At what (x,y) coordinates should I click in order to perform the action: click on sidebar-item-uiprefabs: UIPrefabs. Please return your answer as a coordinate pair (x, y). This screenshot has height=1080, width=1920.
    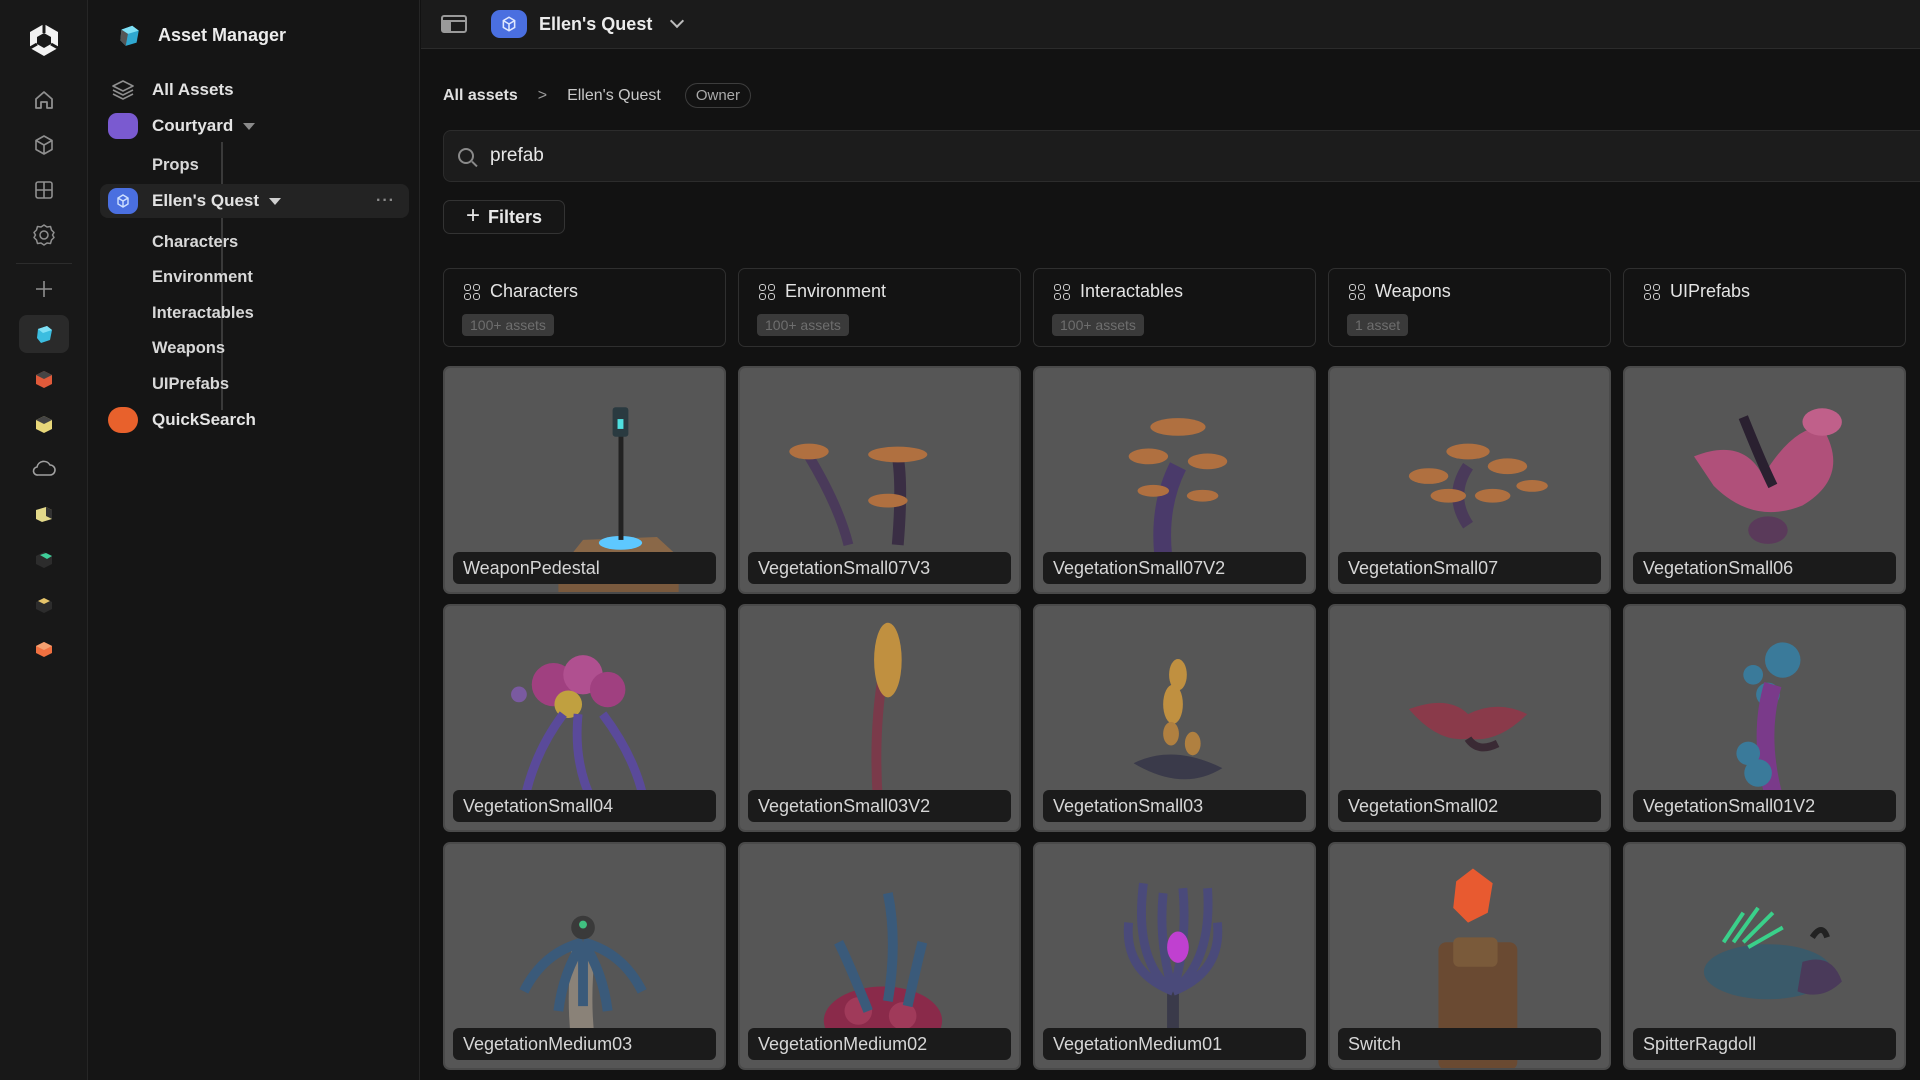
    Looking at the image, I should click on (254, 384).